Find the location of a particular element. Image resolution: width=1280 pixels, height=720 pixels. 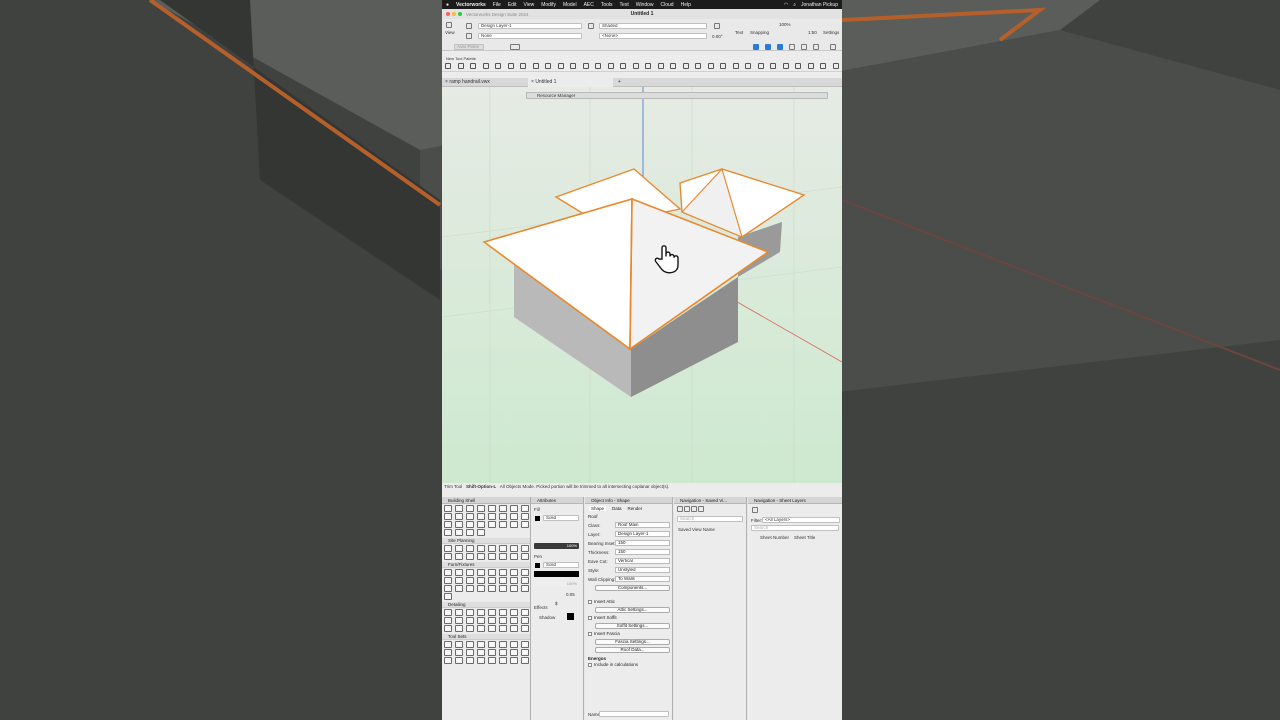

furn-tool-g-icon is located at coordinates (514, 572).